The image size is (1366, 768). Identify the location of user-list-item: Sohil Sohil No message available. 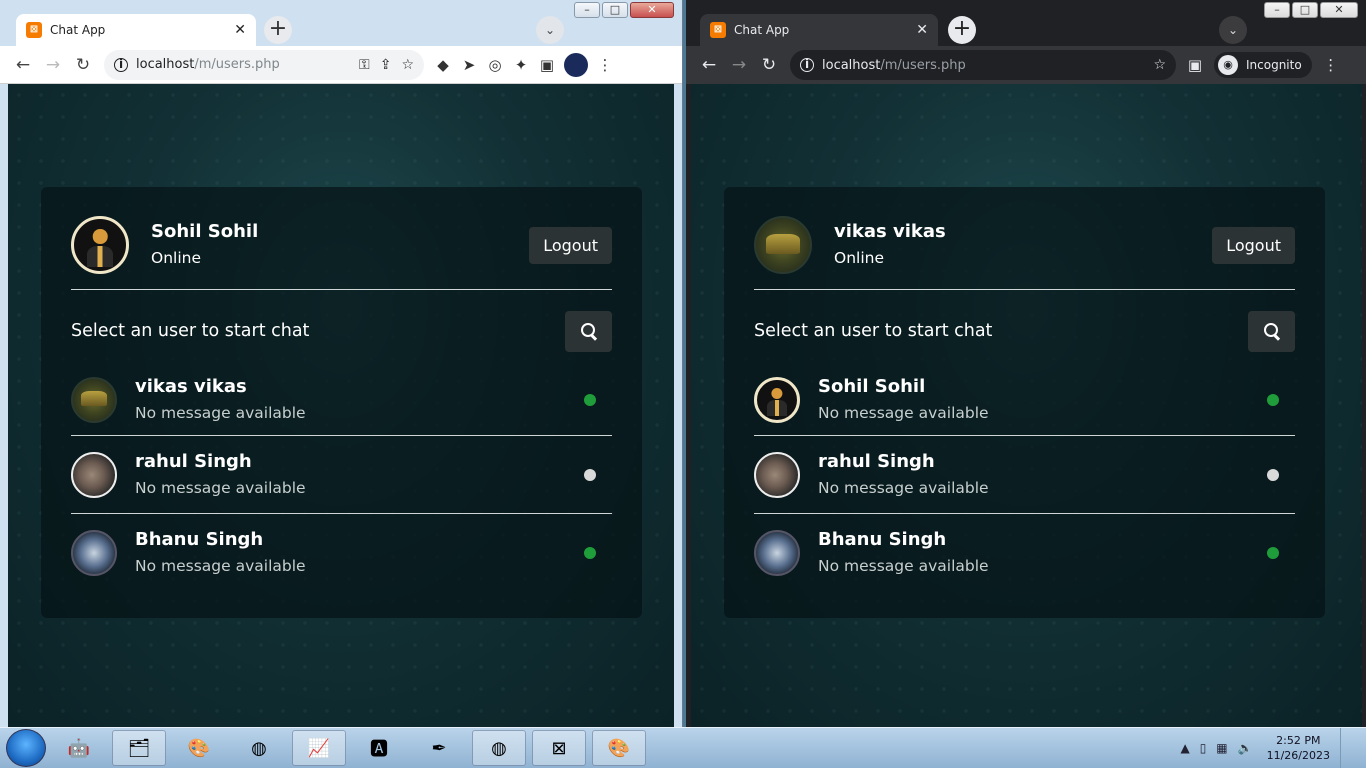
(1024, 400).